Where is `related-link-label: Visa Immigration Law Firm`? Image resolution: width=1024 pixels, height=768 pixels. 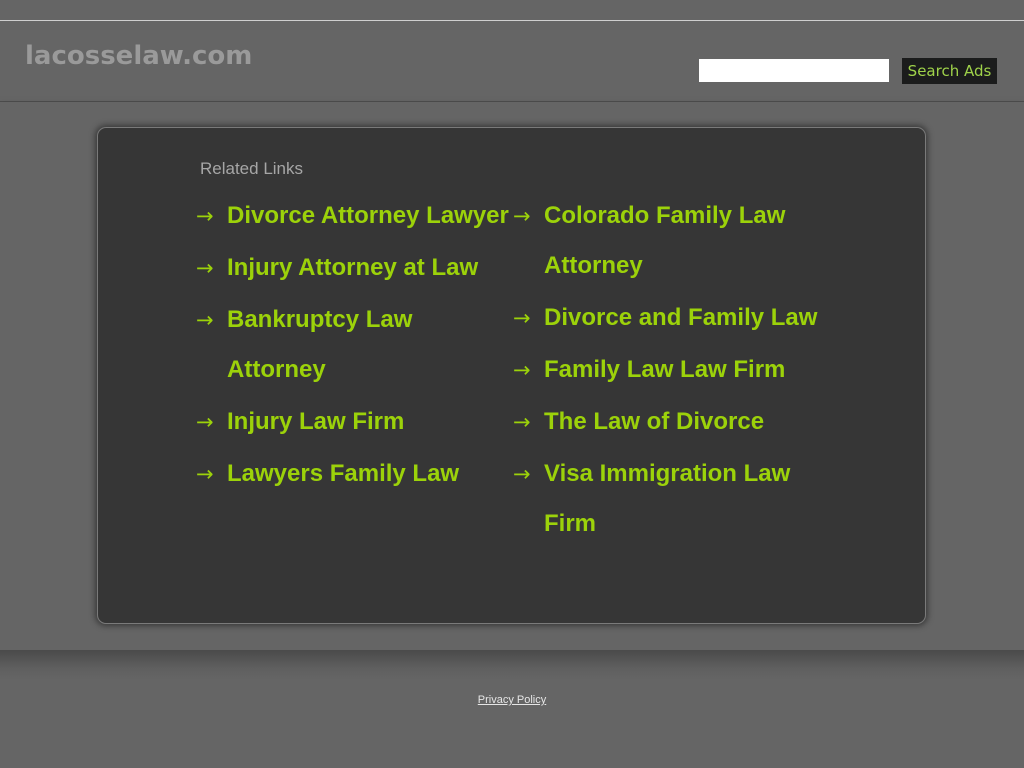 related-link-label: Visa Immigration Law Firm is located at coordinates (667, 498).